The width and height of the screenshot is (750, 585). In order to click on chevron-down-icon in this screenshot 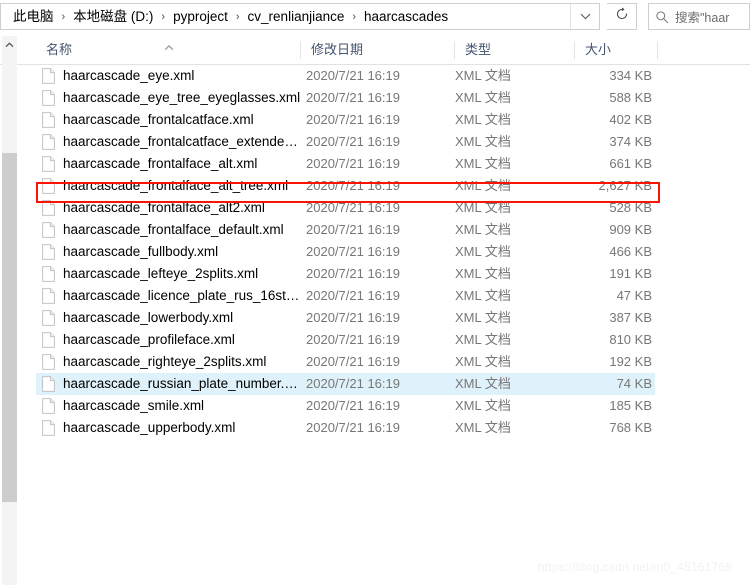, I will do `click(585, 16)`.